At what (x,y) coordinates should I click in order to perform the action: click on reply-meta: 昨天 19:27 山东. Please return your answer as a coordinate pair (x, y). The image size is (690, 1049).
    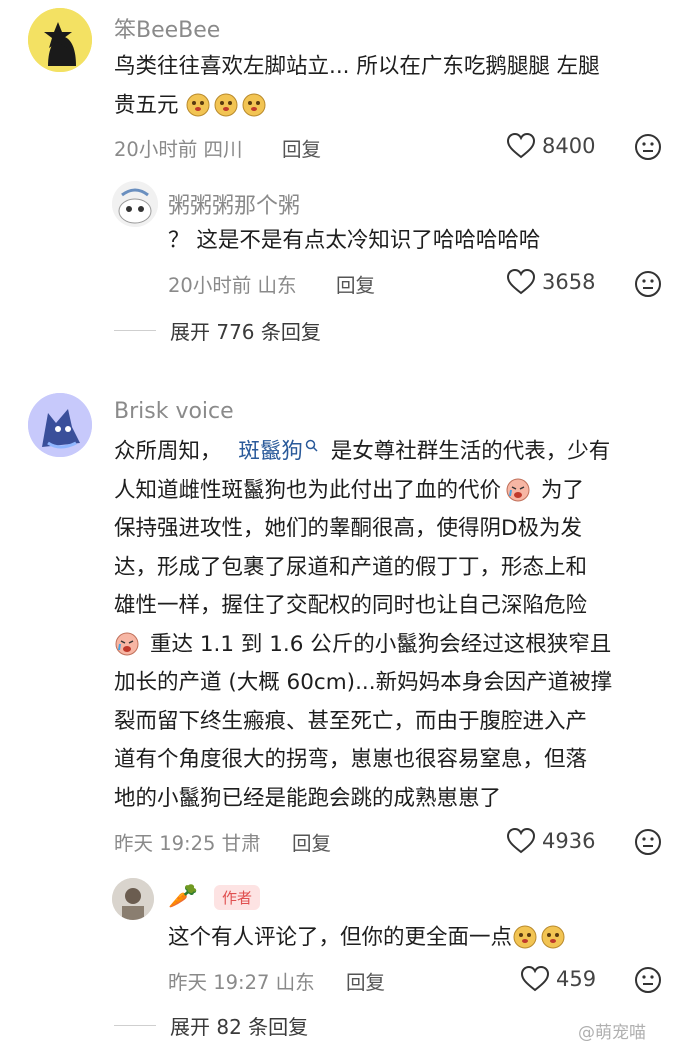
    Looking at the image, I should click on (241, 982).